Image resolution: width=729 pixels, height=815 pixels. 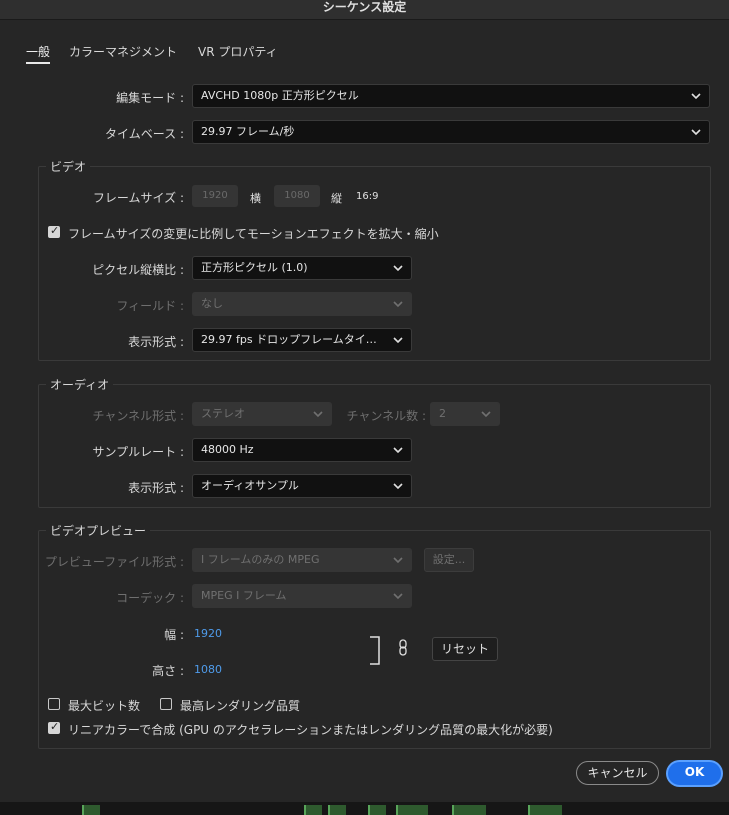 I want to click on timebase-value: 29.97 フレーム/秒, so click(x=248, y=131).